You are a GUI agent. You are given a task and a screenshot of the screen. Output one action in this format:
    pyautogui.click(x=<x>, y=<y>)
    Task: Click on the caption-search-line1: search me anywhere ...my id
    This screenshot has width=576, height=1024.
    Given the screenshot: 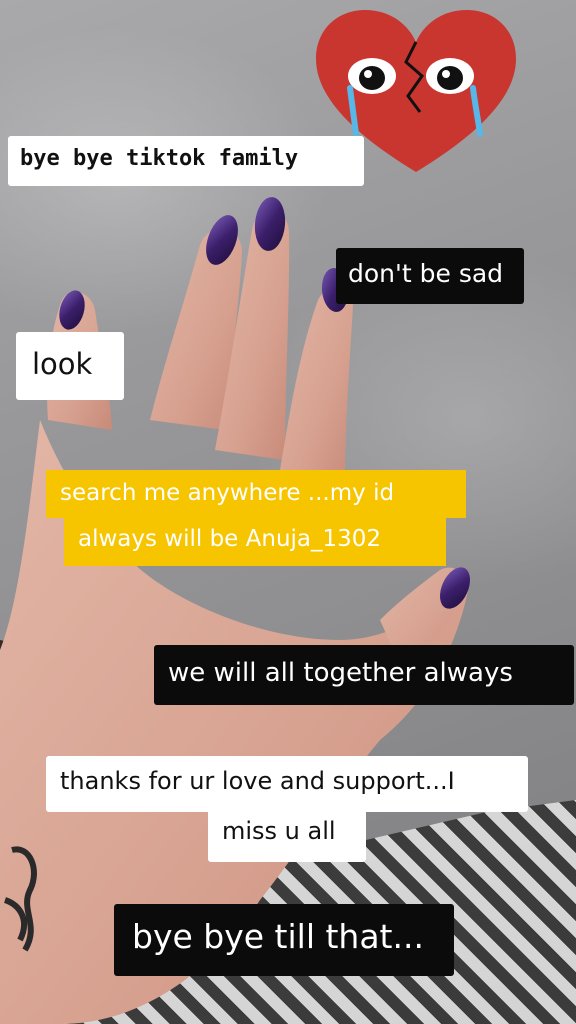 What is the action you would take?
    pyautogui.click(x=256, y=494)
    